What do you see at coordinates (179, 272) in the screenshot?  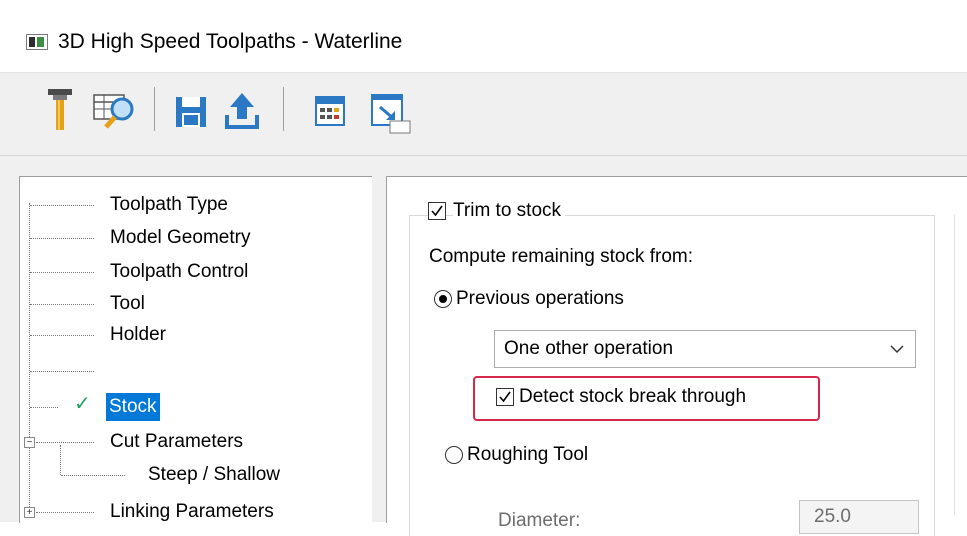 I see `tree-item-toolpath-control: Toolpath Control` at bounding box center [179, 272].